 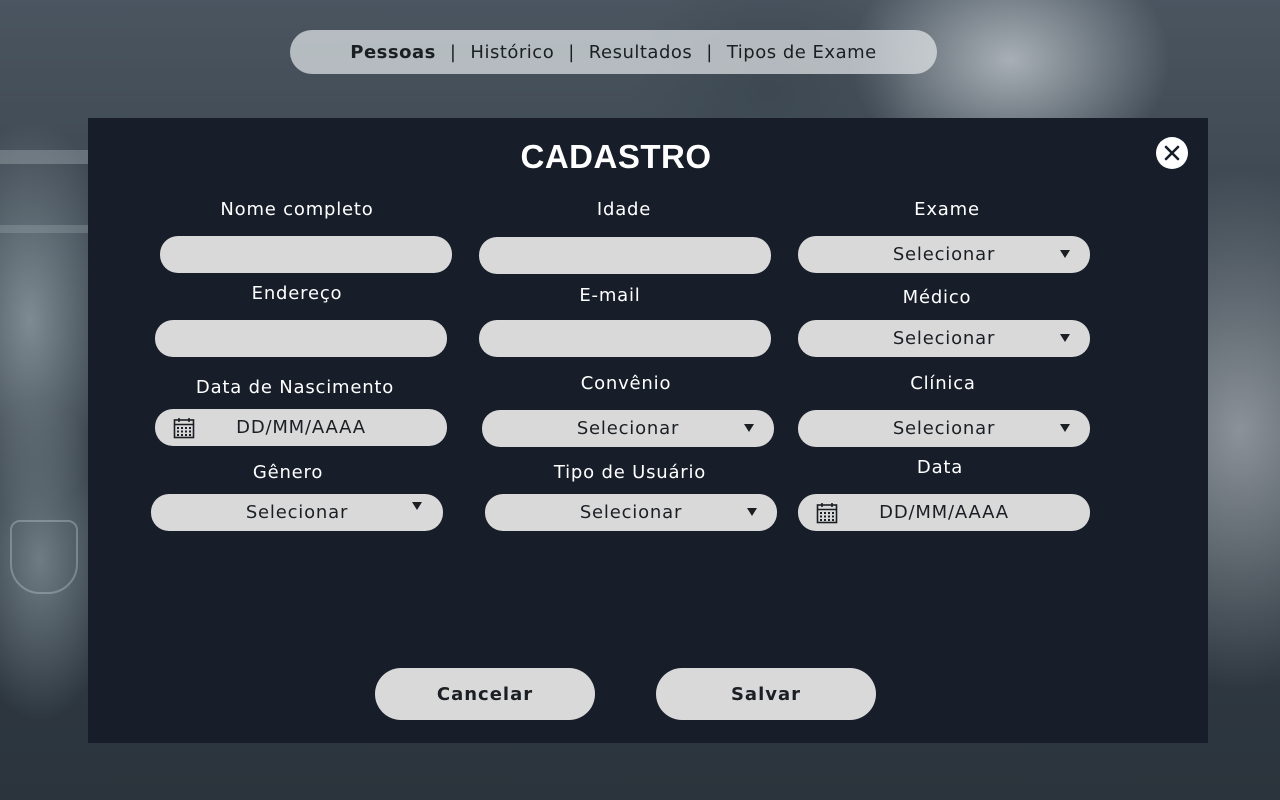 I want to click on data-nascimento-input: DD/MM/AAAA, so click(x=301, y=427).